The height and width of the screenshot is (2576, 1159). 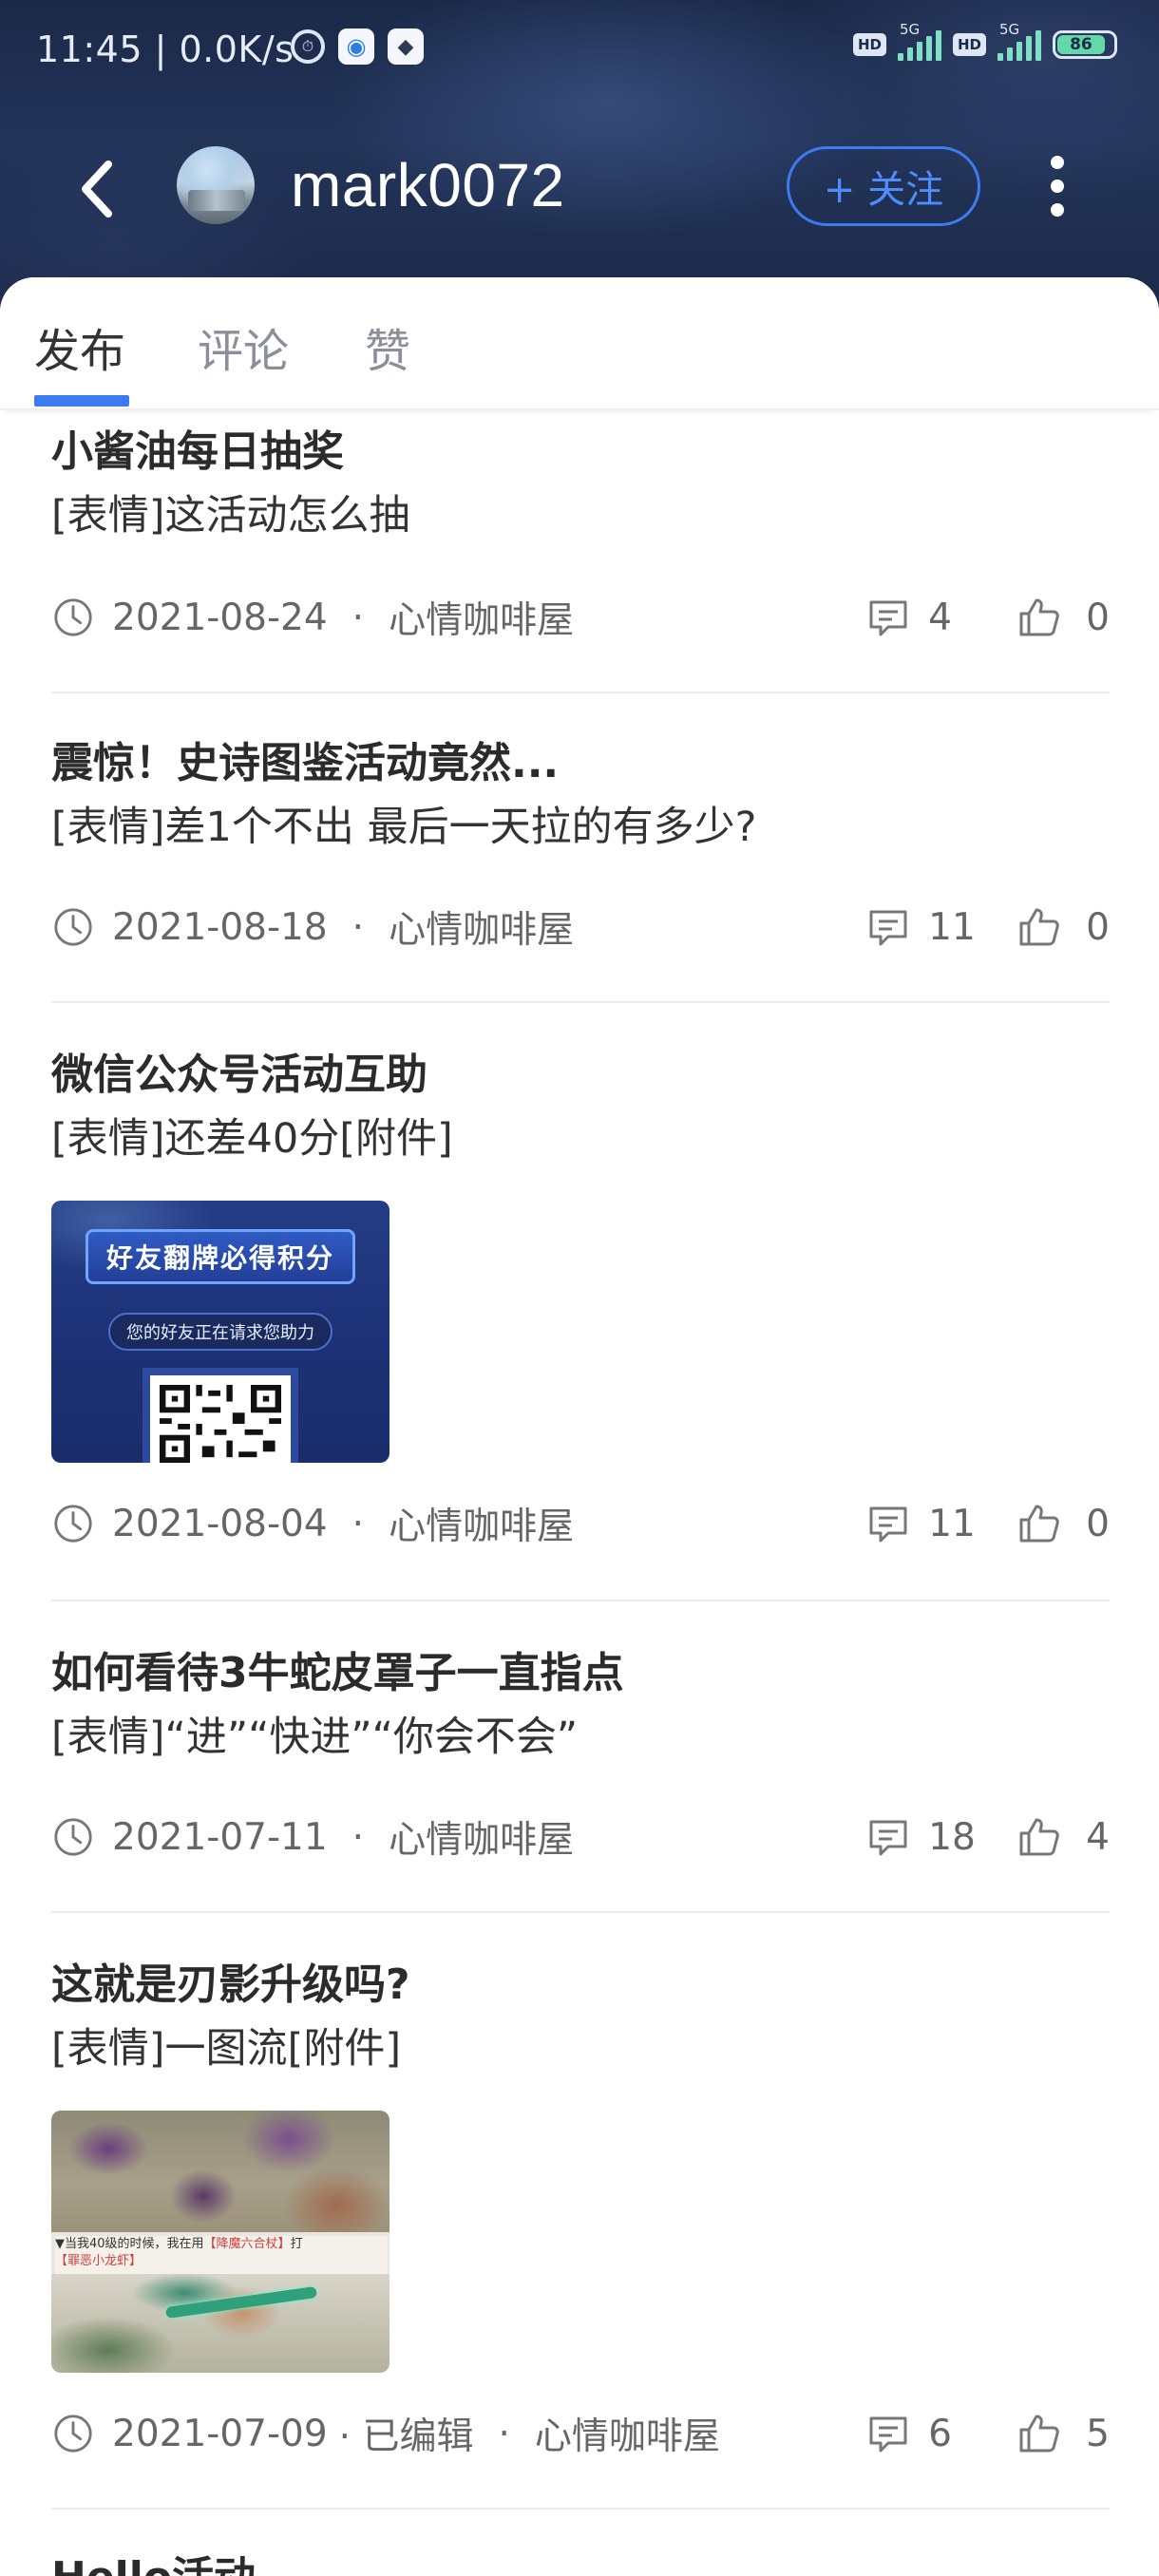 I want to click on post-meta: 2021-08-04 · 心情咖啡屋 11 0, so click(x=580, y=1523).